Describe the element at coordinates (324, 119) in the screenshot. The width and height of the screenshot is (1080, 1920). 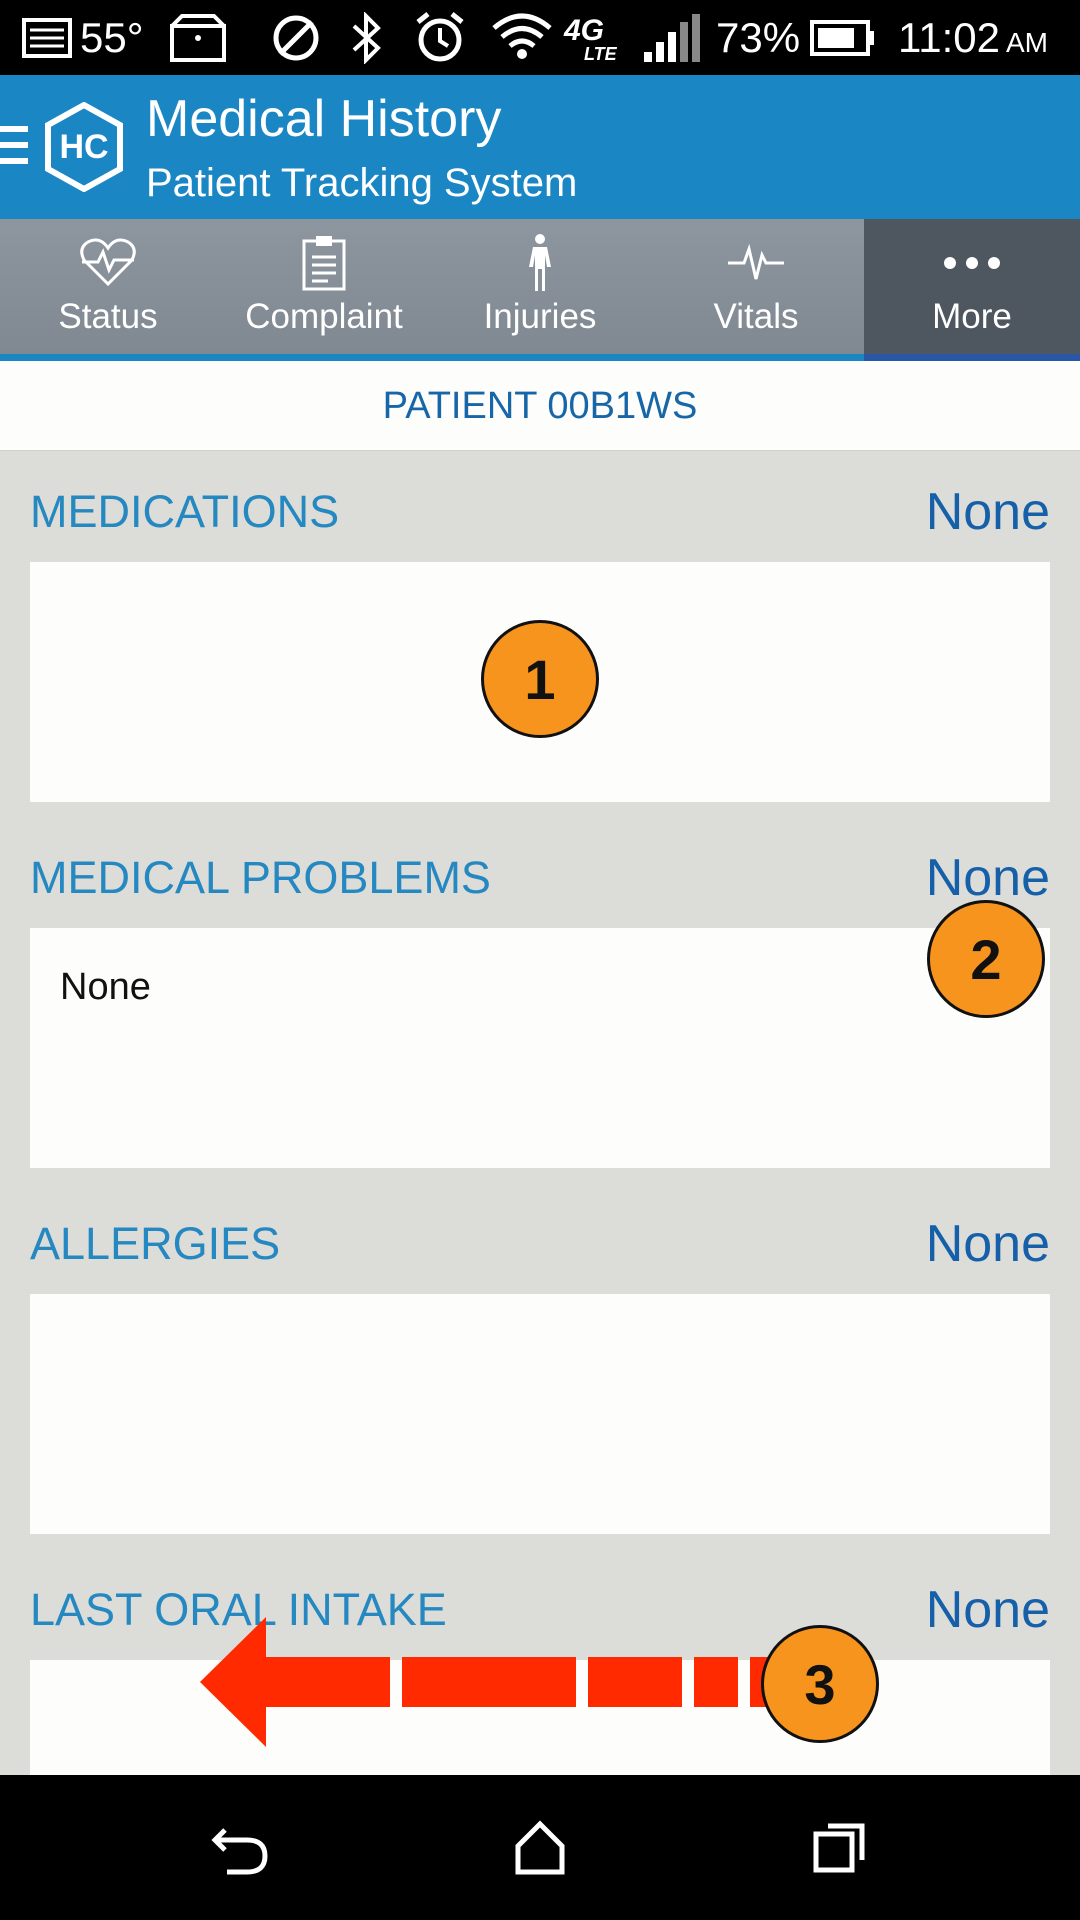
I see `page-title: Medical History` at that location.